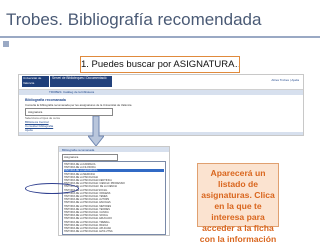 This screenshot has width=320, height=245. I want to click on library-banner: Servei de Biblioteques i Documentació, so click(81, 81).